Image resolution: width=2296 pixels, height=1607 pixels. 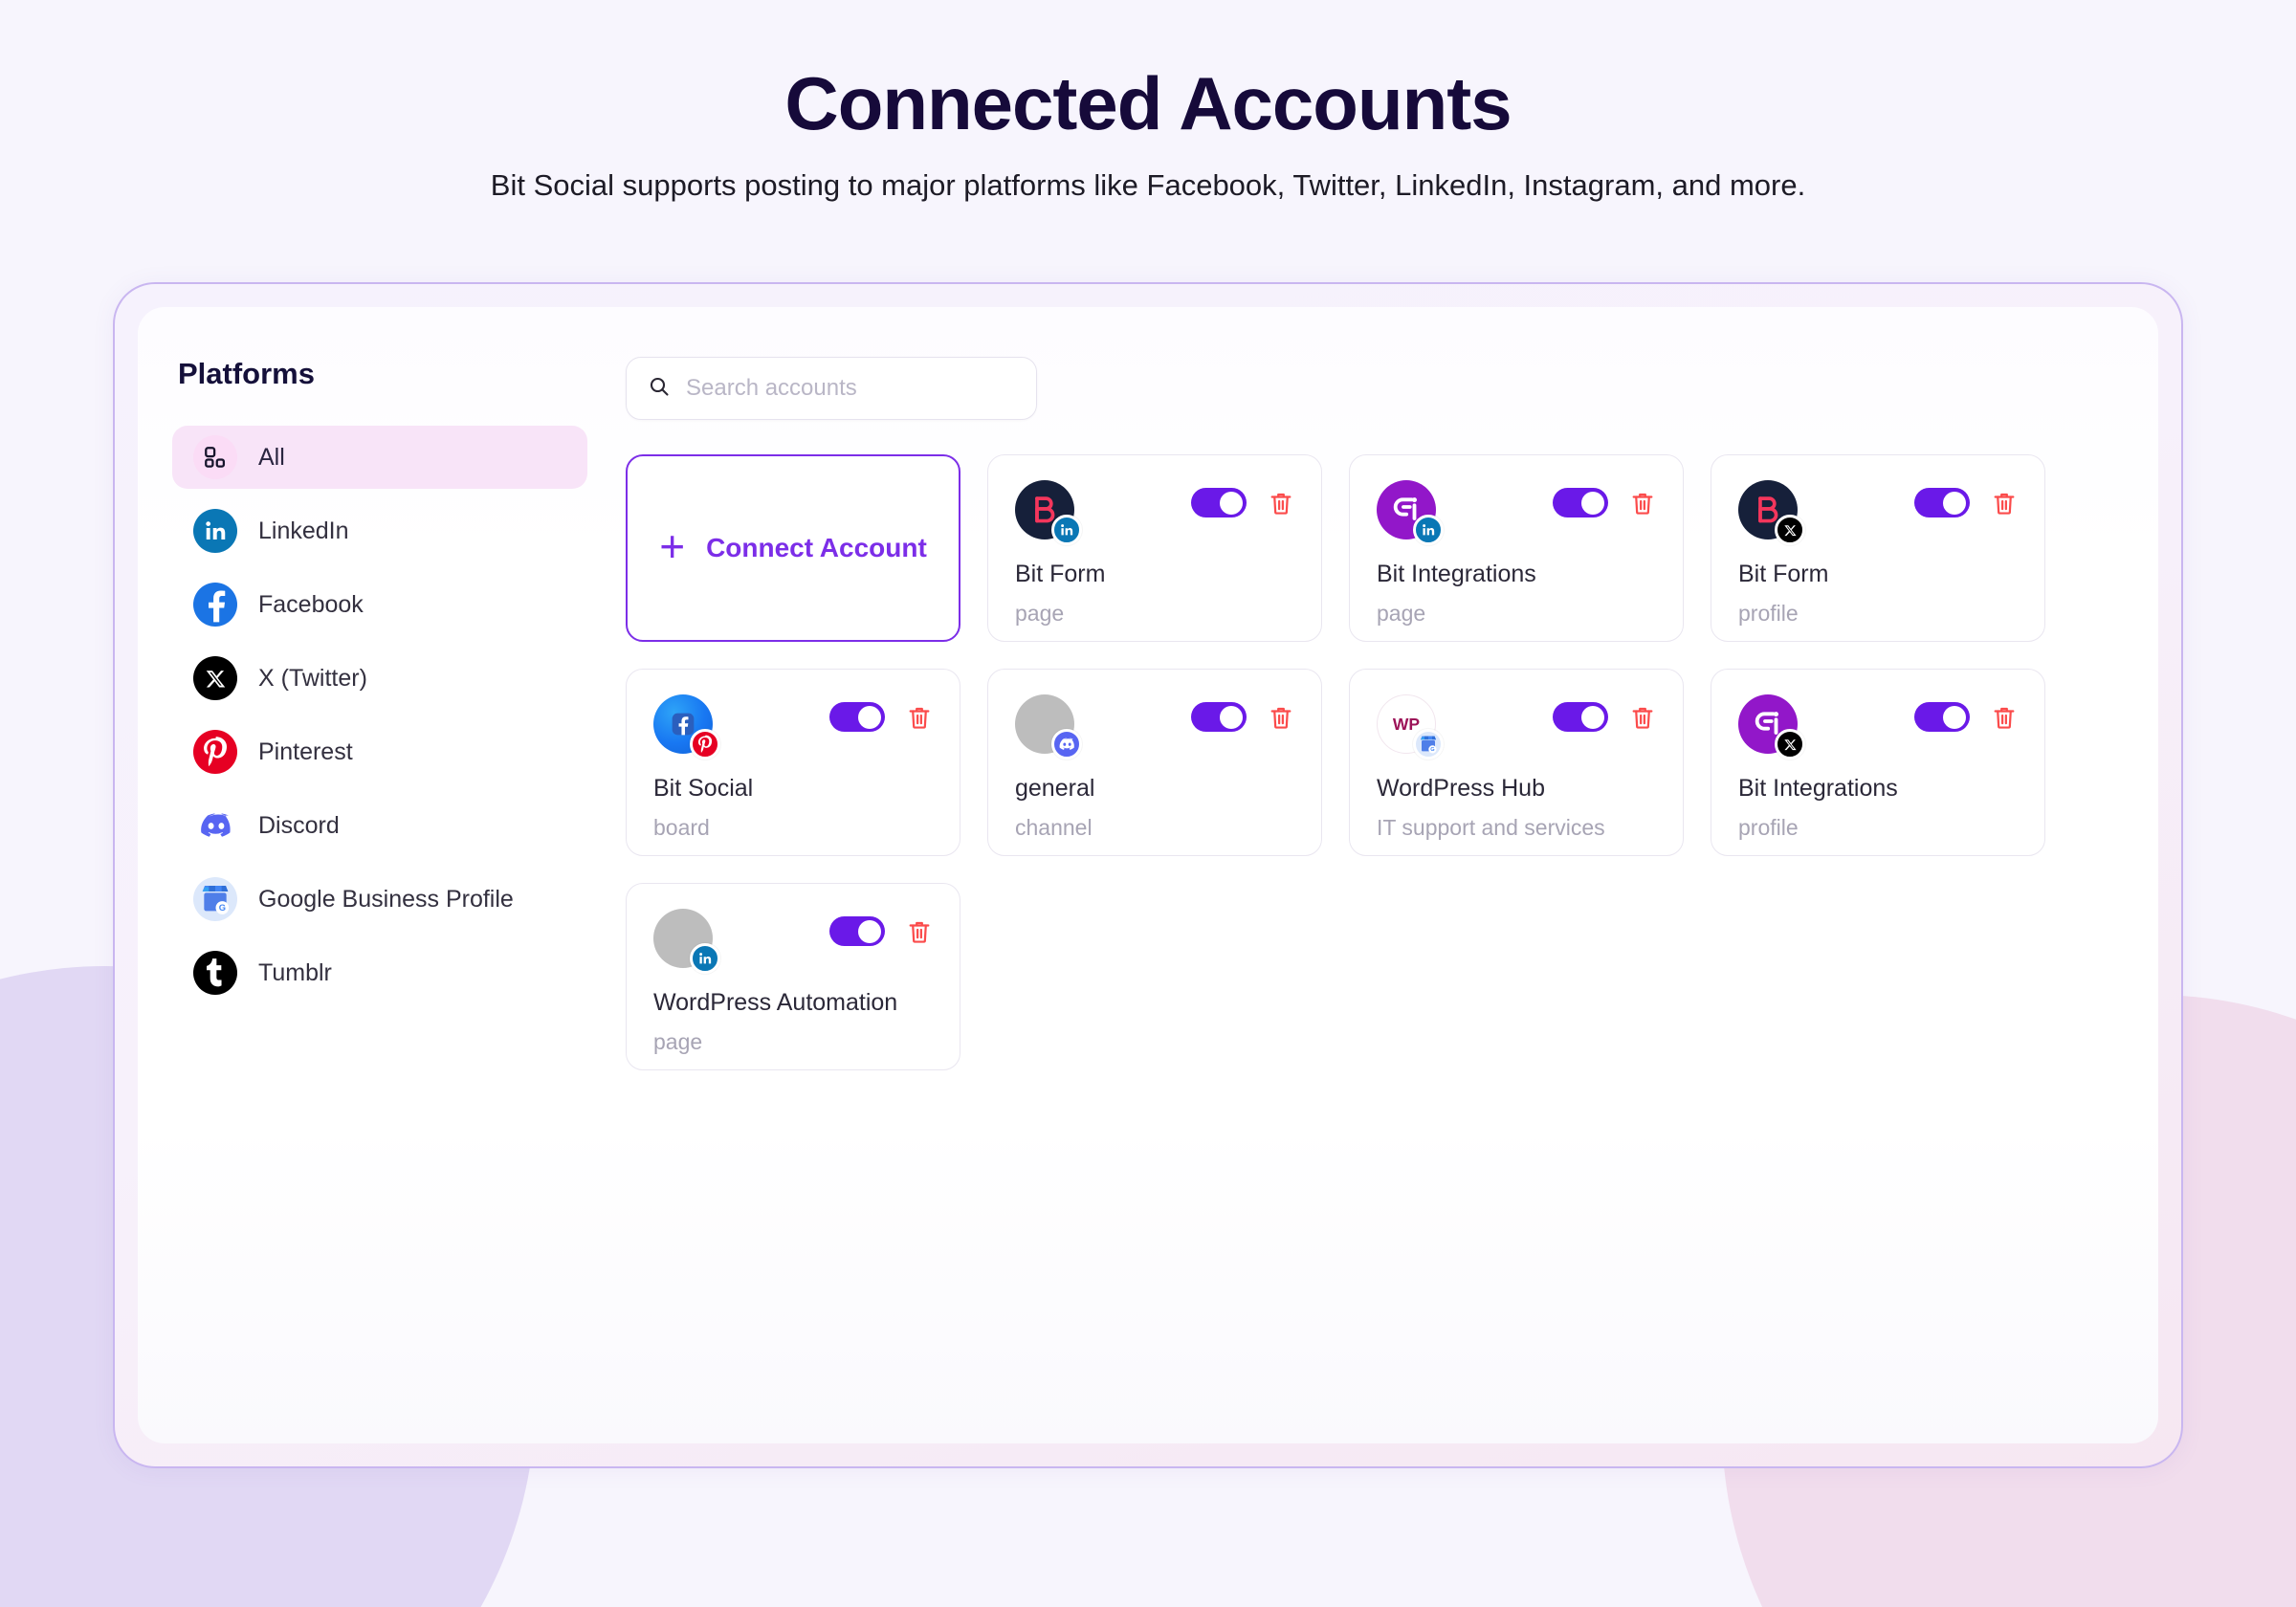 What do you see at coordinates (299, 825) in the screenshot?
I see `sidebar-item-label: Discord` at bounding box center [299, 825].